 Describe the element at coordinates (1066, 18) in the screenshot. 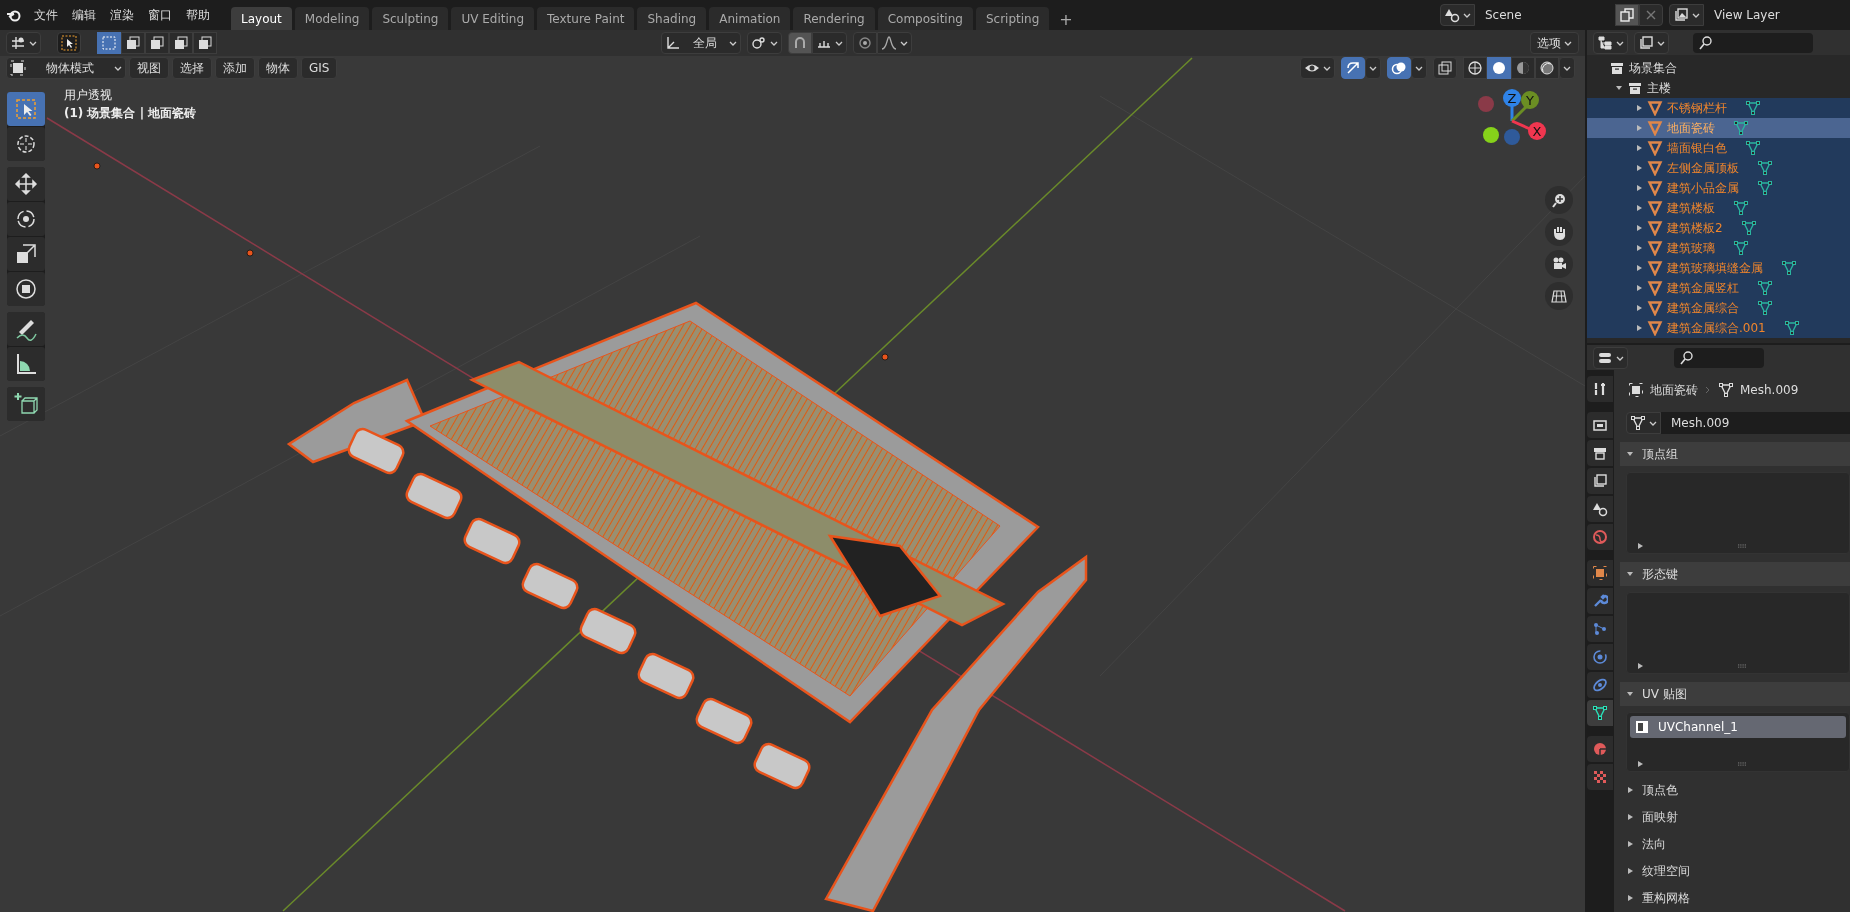

I see `add-workspace-button: +` at that location.